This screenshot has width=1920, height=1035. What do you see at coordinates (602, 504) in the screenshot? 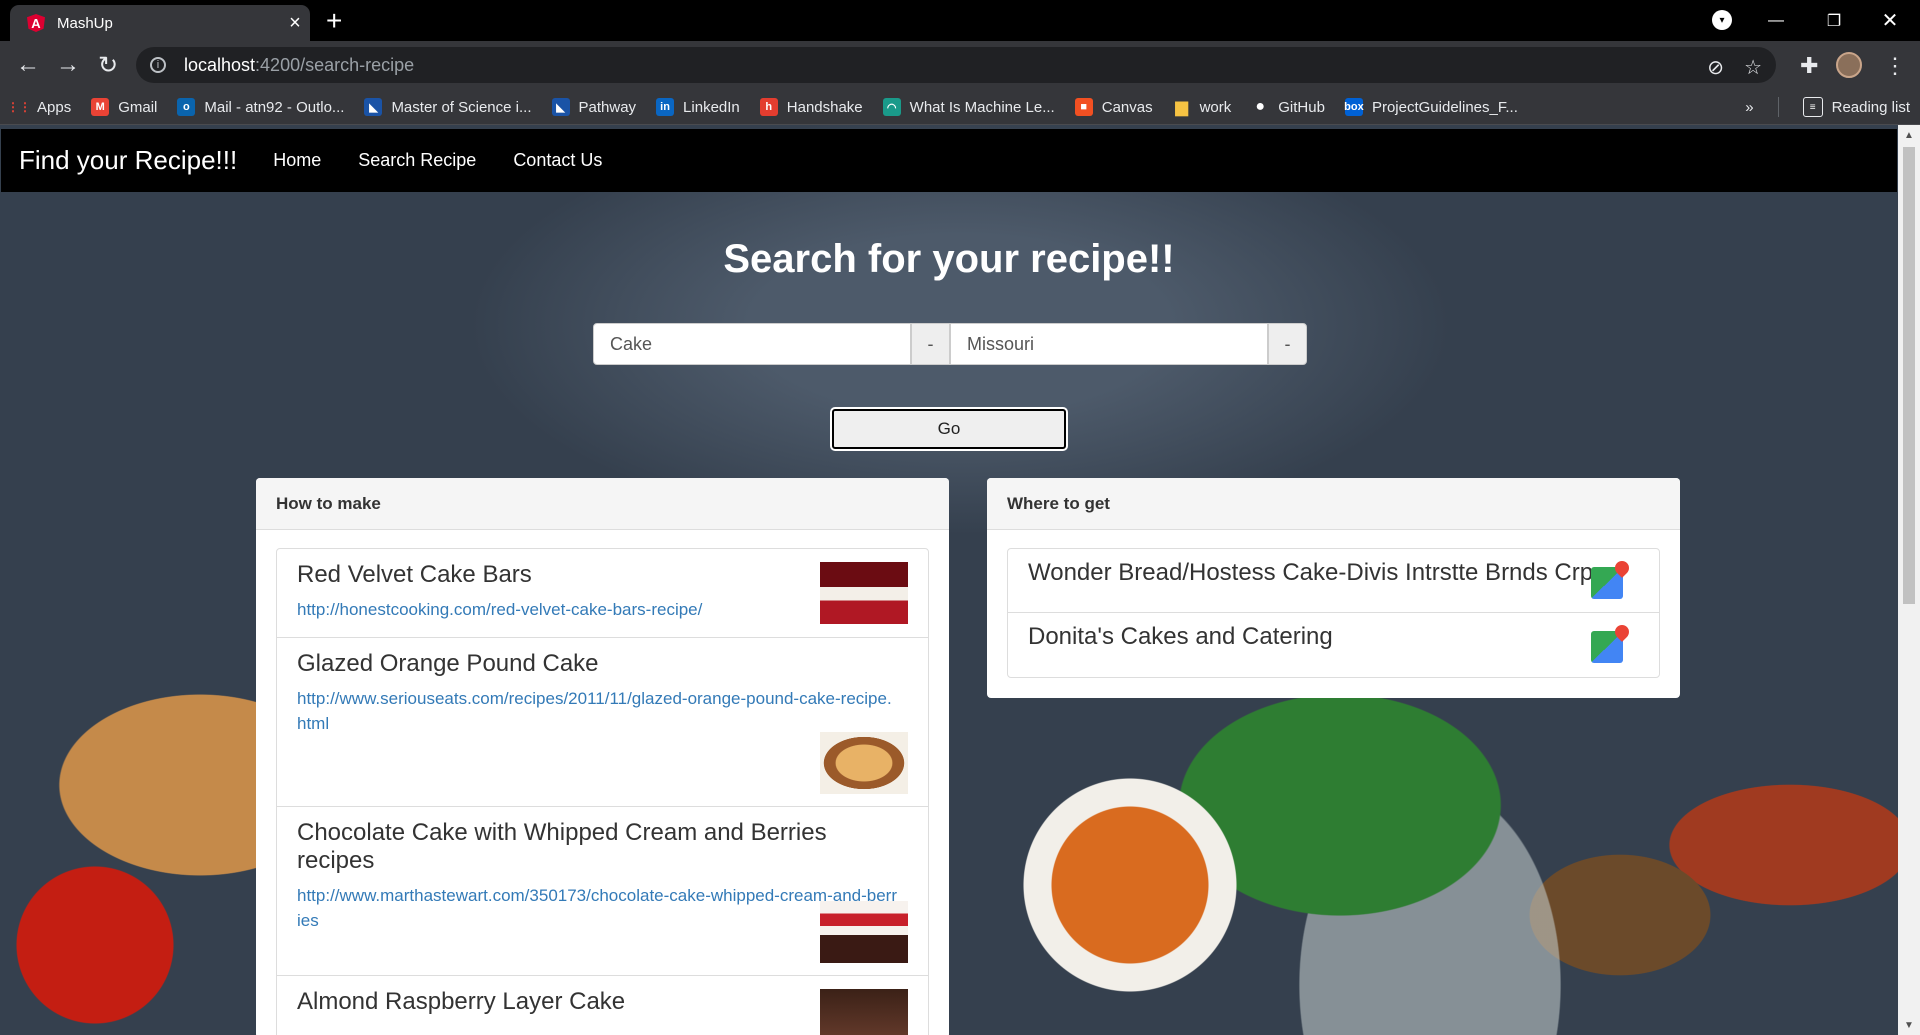
I see `panel-header: How to make` at bounding box center [602, 504].